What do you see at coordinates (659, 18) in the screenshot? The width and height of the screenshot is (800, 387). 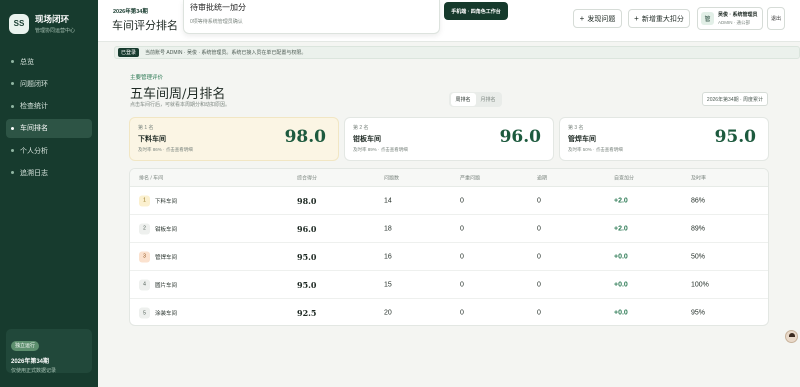 I see `add-deduction-button: + 新增重大扣分` at bounding box center [659, 18].